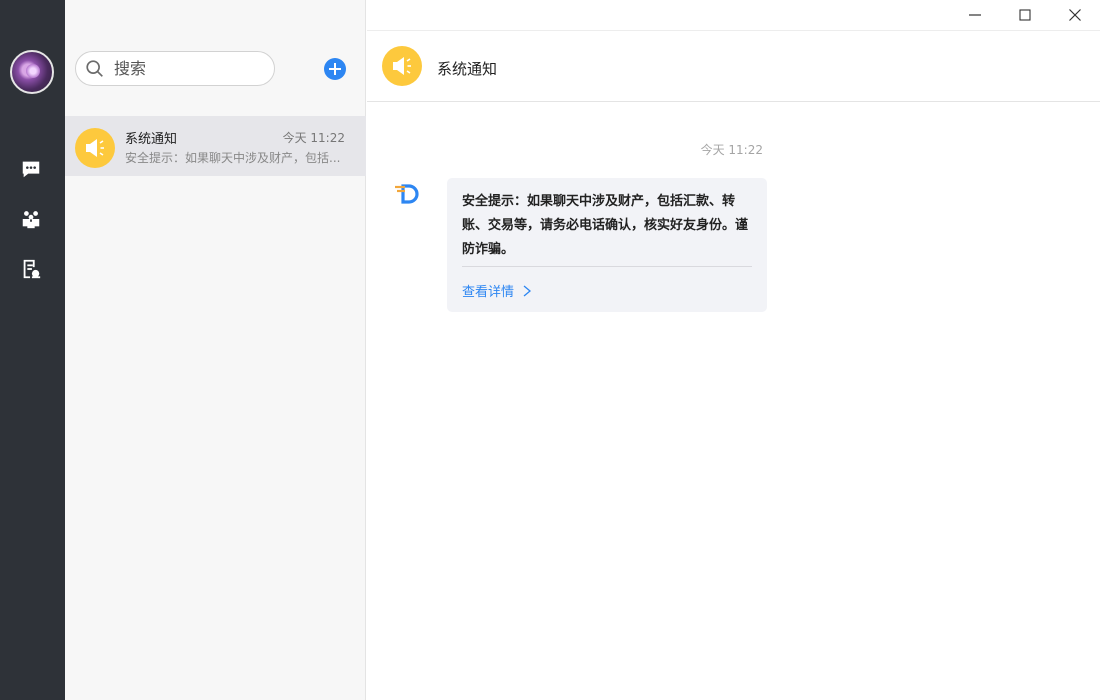 The image size is (1100, 700). Describe the element at coordinates (731, 150) in the screenshot. I see `message-timestamp: 今天 11:22` at that location.